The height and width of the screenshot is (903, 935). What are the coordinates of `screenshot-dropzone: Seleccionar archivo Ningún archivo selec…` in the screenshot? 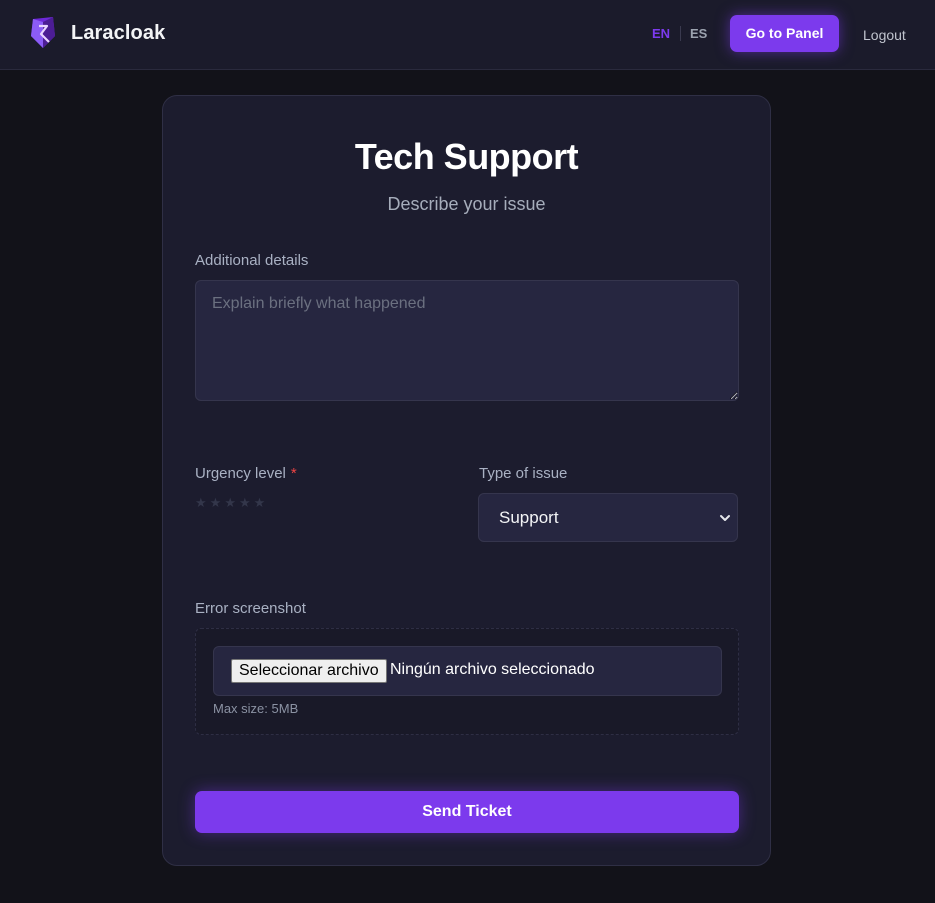 It's located at (467, 681).